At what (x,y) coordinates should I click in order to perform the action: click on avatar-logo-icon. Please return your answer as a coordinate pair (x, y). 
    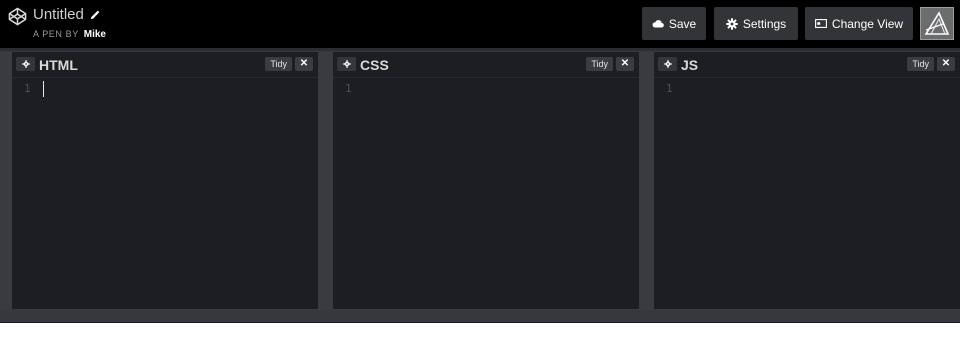
    Looking at the image, I should click on (937, 22).